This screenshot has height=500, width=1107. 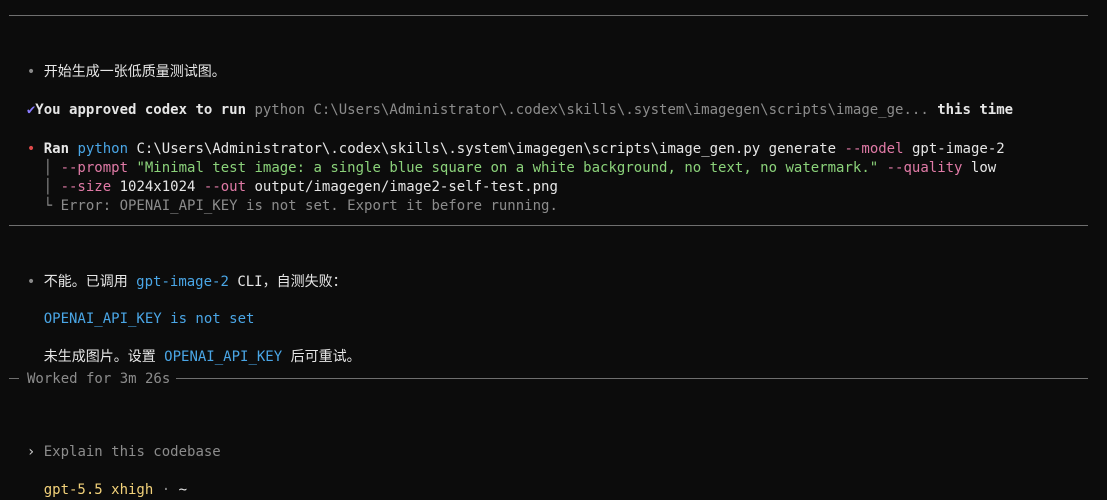 What do you see at coordinates (98, 481) in the screenshot?
I see `status-footer: gpt-5.5 xhigh · ~` at bounding box center [98, 481].